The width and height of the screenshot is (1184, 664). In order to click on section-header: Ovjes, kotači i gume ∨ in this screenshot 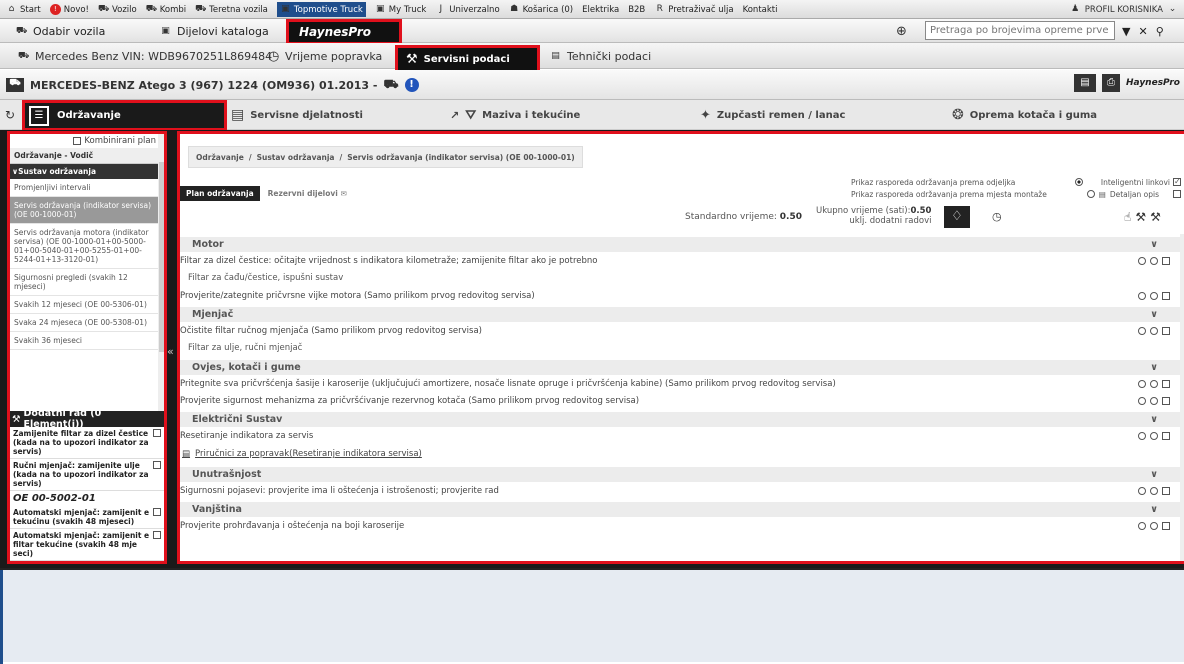, I will do `click(680, 367)`.